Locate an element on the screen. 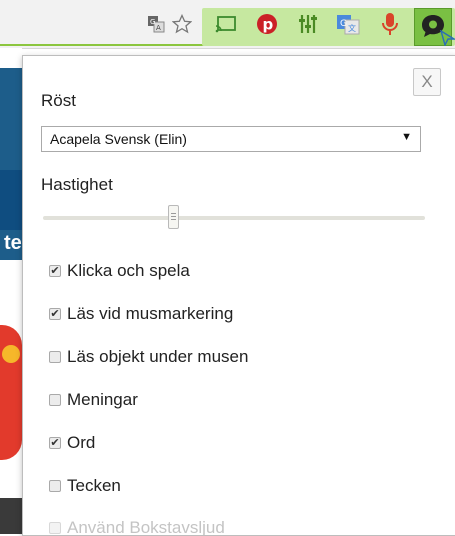 Image resolution: width=455 pixels, height=536 pixels. option-row: ✔ Klicka och spela is located at coordinates (119, 271).